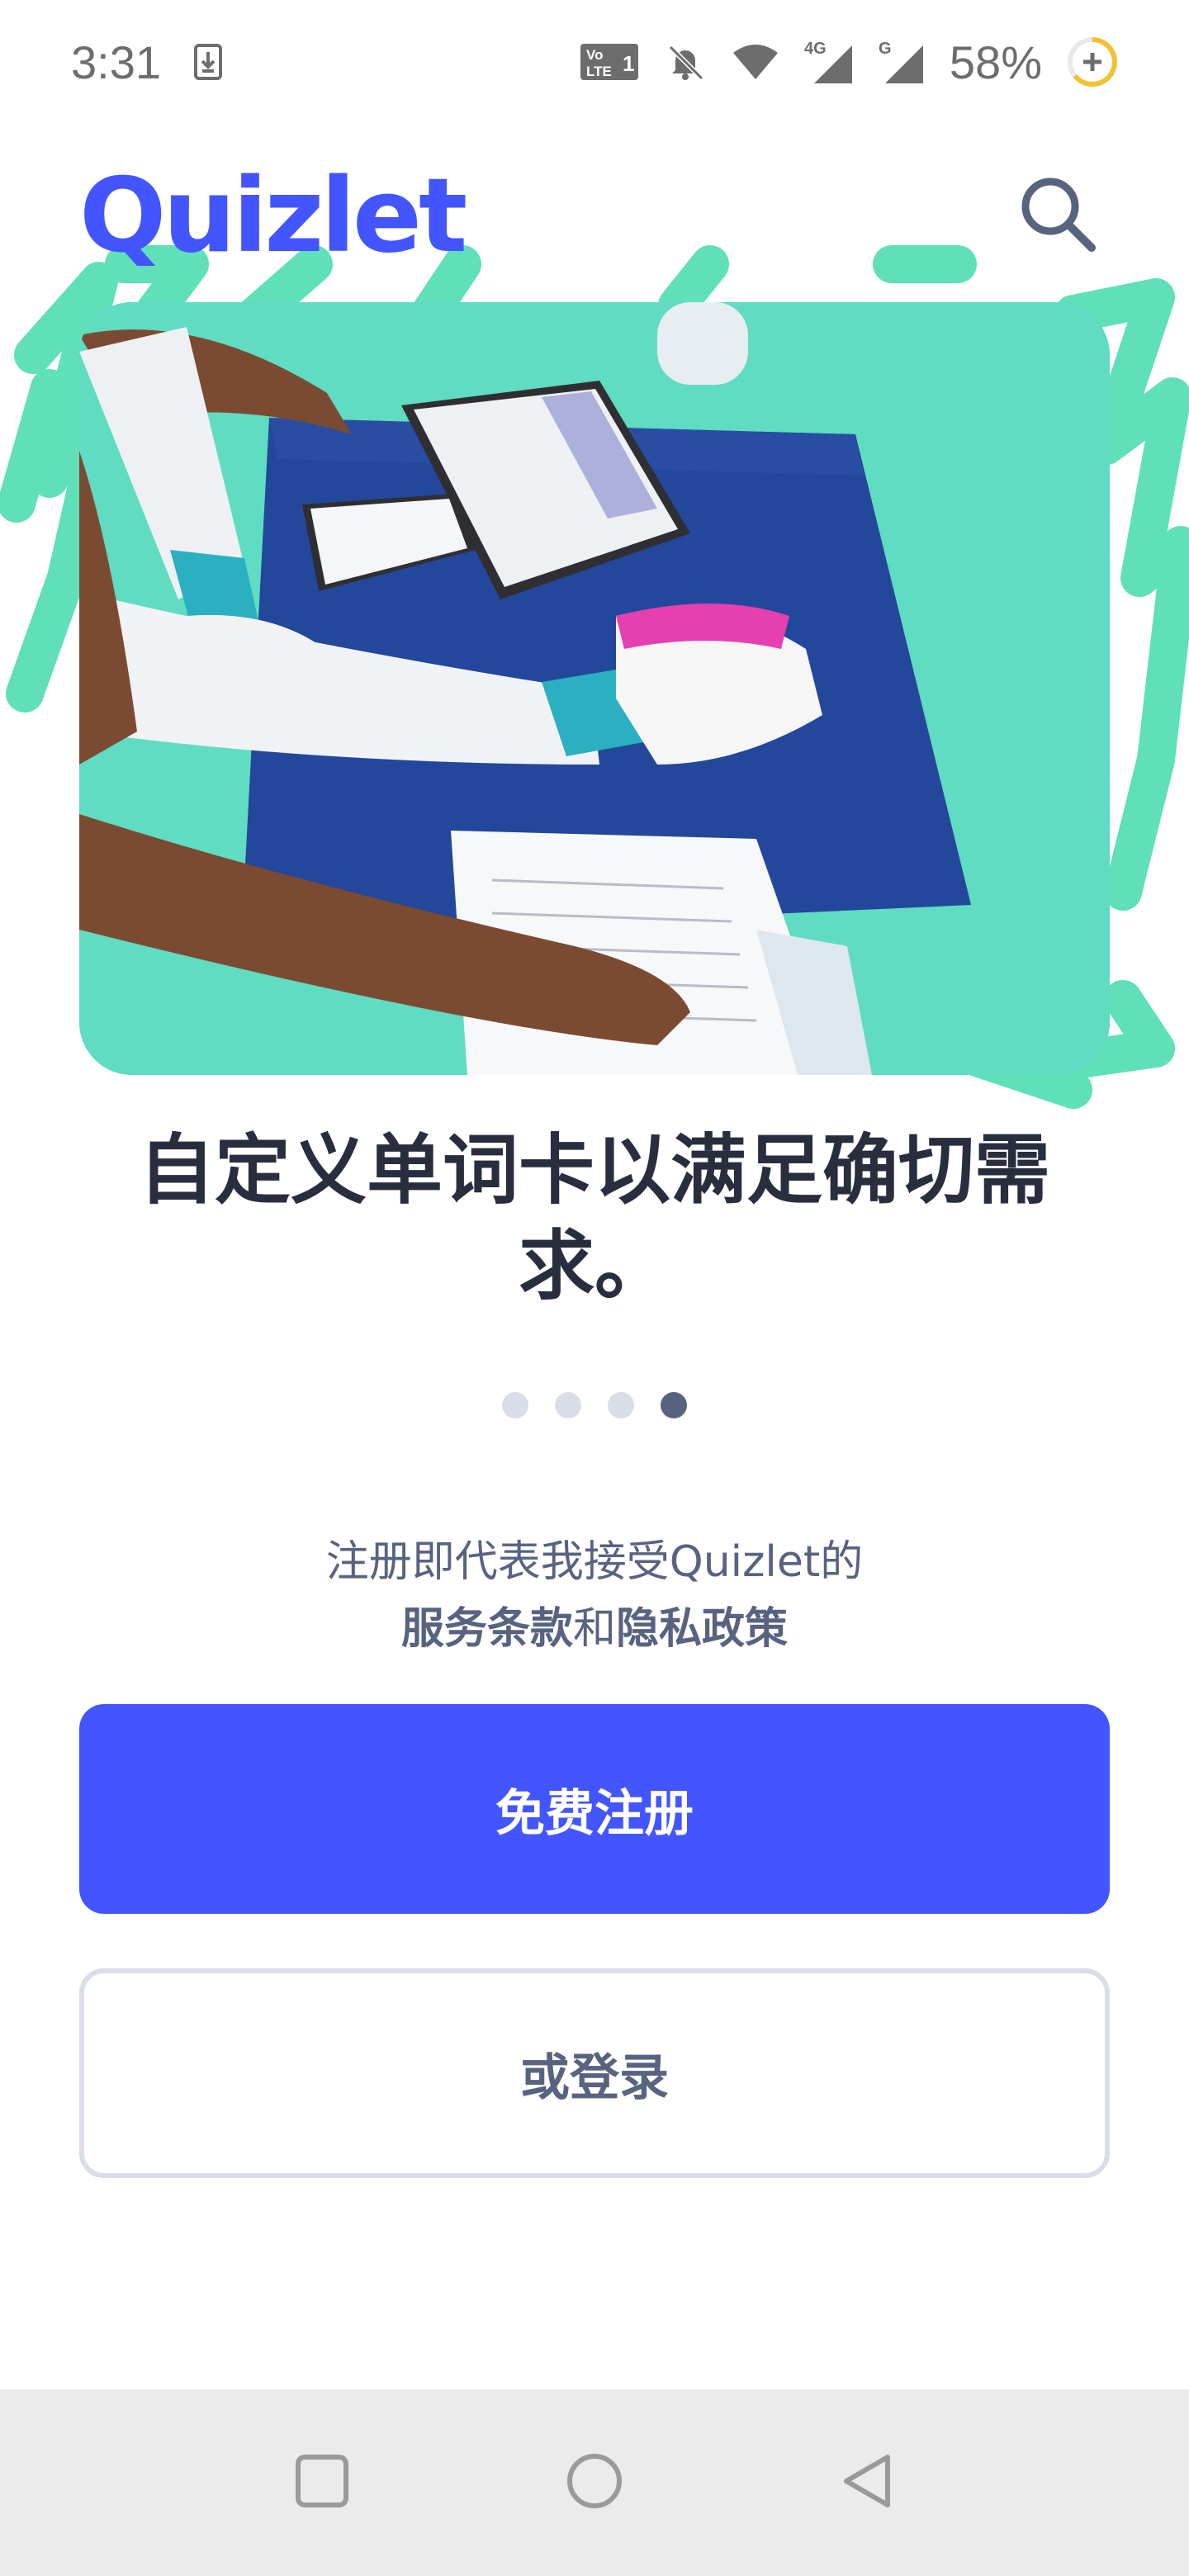 The image size is (1189, 2576). Describe the element at coordinates (594, 1406) in the screenshot. I see `page-indicator` at that location.